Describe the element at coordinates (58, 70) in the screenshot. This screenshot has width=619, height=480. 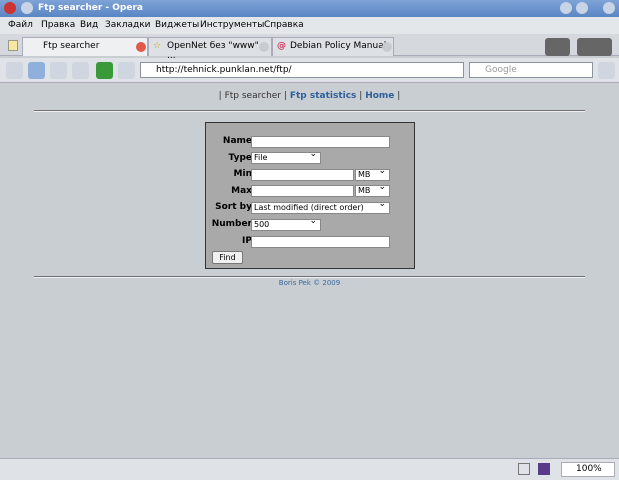
I see `forward-icon` at that location.